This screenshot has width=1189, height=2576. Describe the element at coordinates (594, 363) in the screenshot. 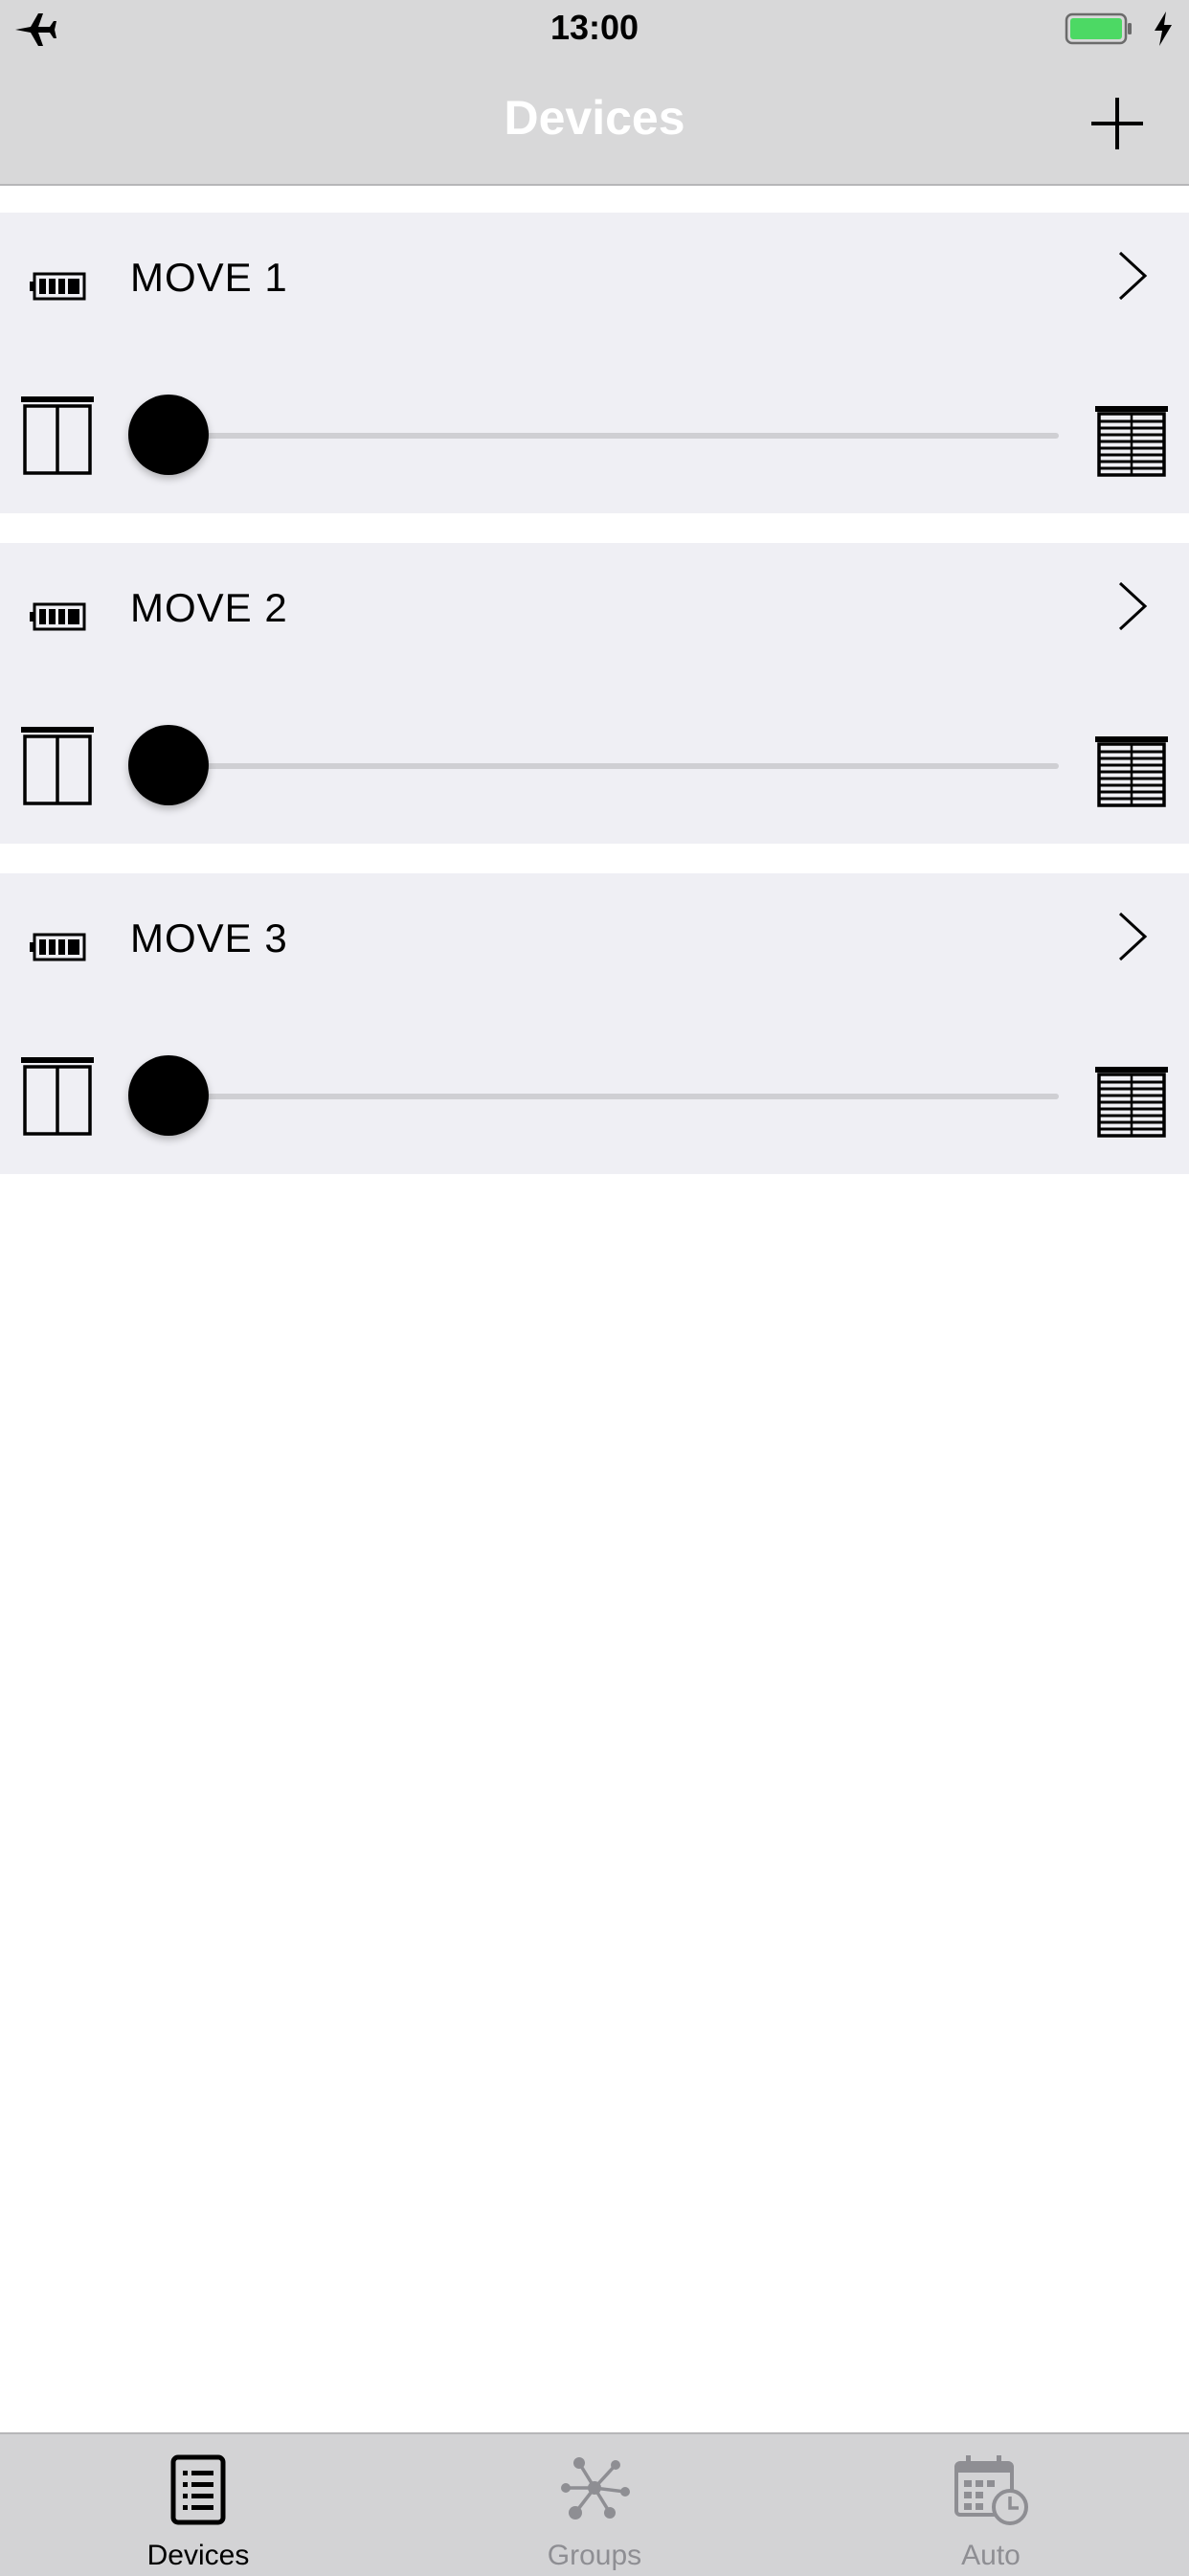

I see `device-card: MOVE 1` at that location.